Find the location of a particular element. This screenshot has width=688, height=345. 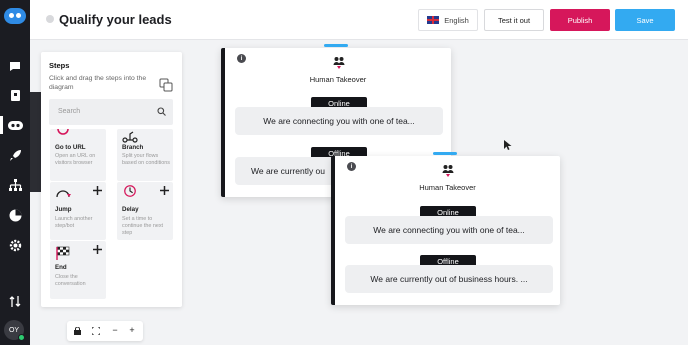

zoom-in-icon: + is located at coordinates (132, 330).